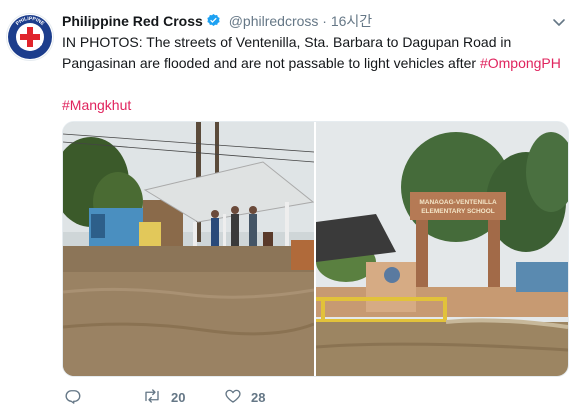 The image size is (584, 419). What do you see at coordinates (178, 397) in the screenshot?
I see `retweet-count: 20` at bounding box center [178, 397].